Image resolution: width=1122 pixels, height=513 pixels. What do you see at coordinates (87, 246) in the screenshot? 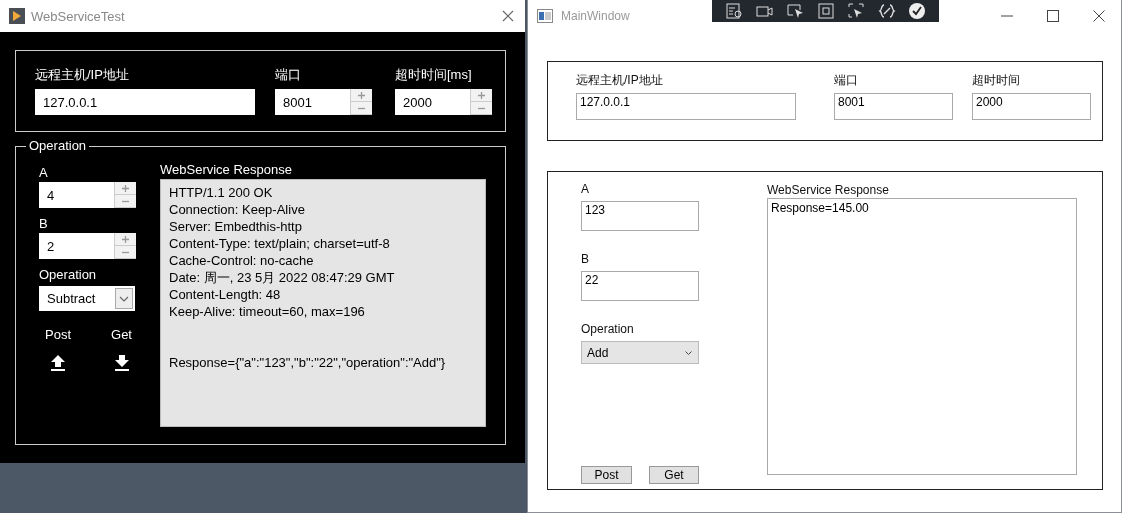
I see `numeric-field: 2` at bounding box center [87, 246].